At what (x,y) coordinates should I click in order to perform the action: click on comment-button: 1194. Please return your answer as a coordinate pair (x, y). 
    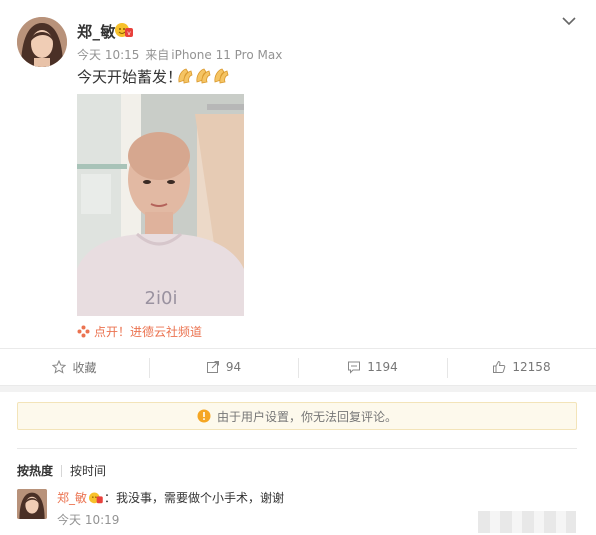
    Looking at the image, I should click on (372, 367).